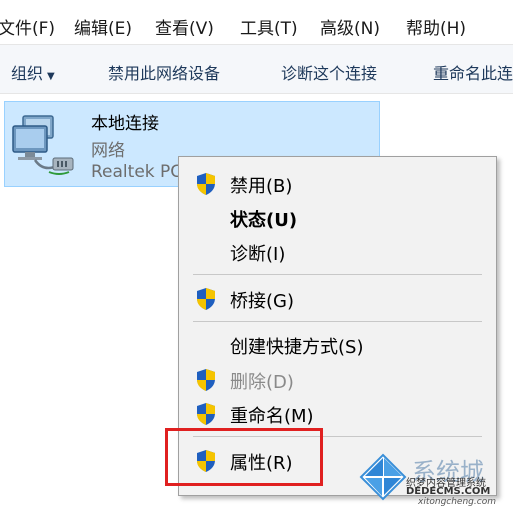  What do you see at coordinates (262, 382) in the screenshot?
I see `menu-item-label: 删除(D)` at bounding box center [262, 382].